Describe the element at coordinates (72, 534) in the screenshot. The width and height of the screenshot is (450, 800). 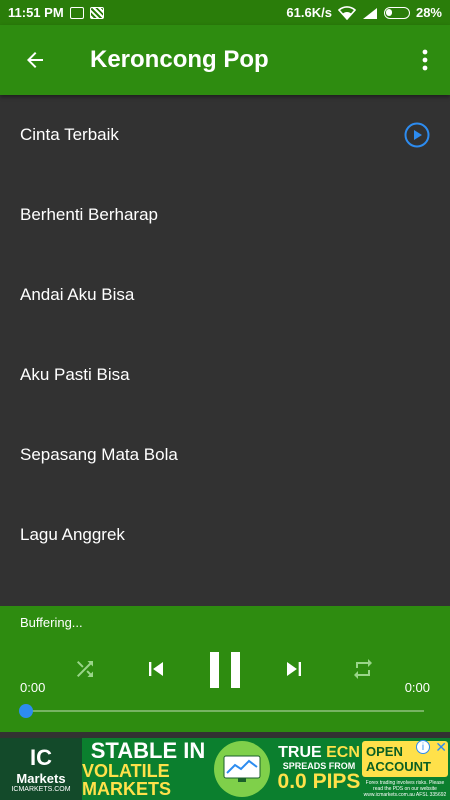
I see `song-title: Lagu Anggrek` at that location.